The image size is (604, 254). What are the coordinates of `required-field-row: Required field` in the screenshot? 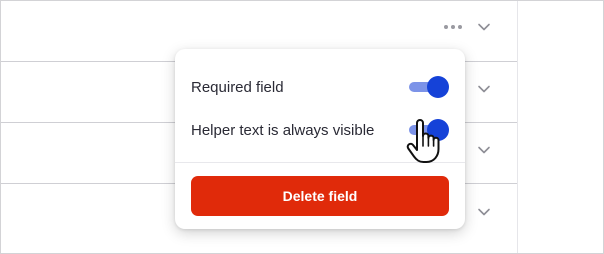 It's located at (320, 87).